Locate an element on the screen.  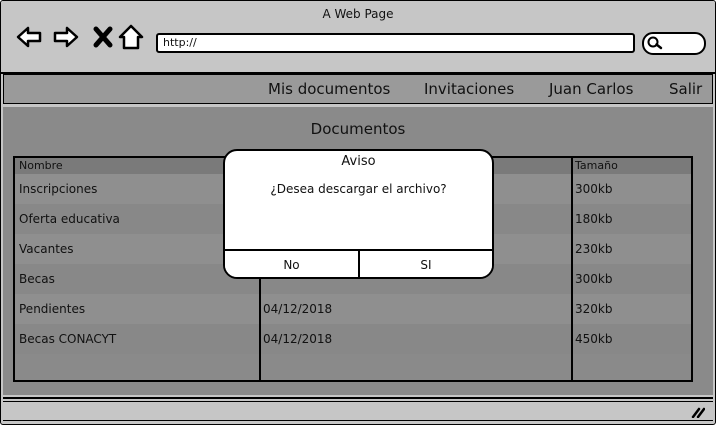
dialog-buttons: No SI is located at coordinates (358, 263).